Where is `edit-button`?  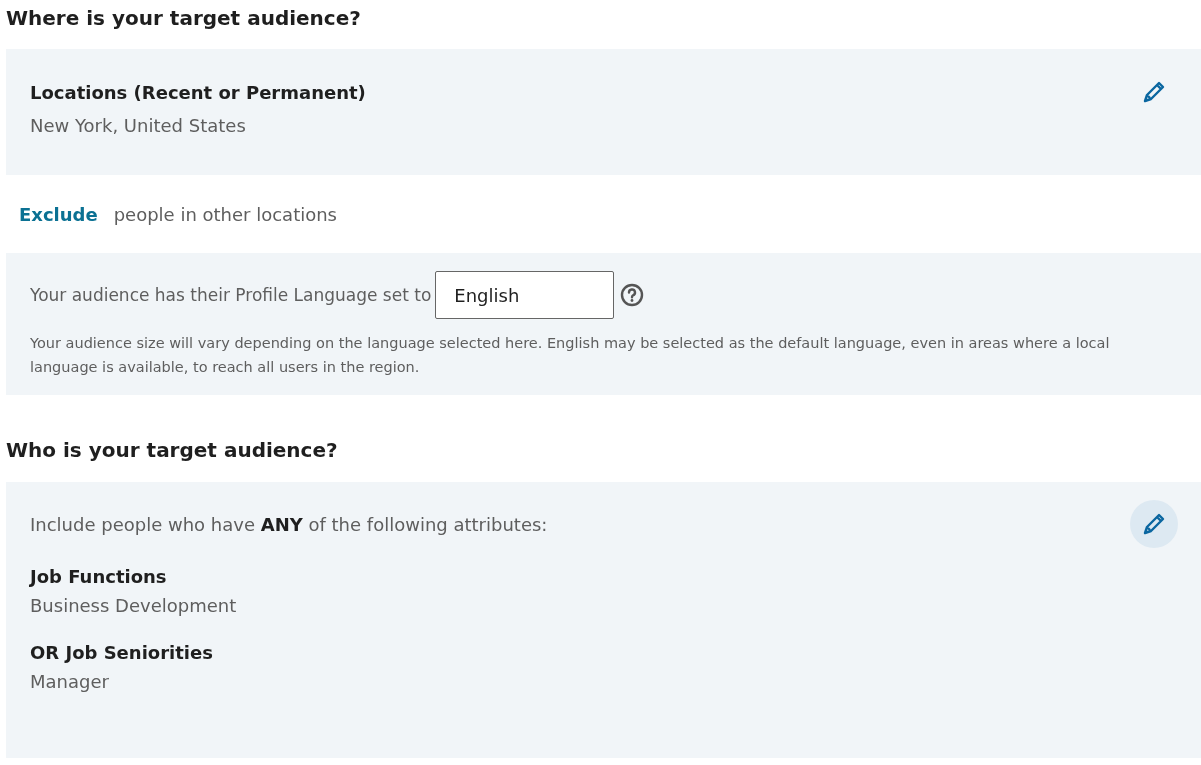
edit-button is located at coordinates (1154, 524).